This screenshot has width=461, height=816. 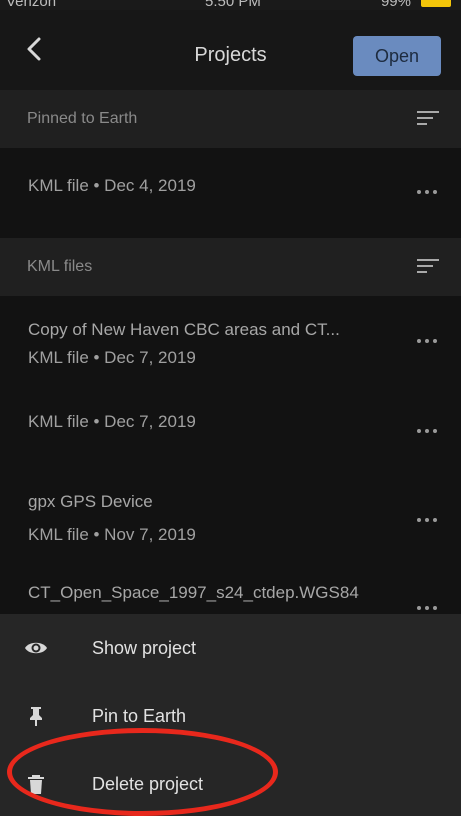 I want to click on trash-icon, so click(x=36, y=784).